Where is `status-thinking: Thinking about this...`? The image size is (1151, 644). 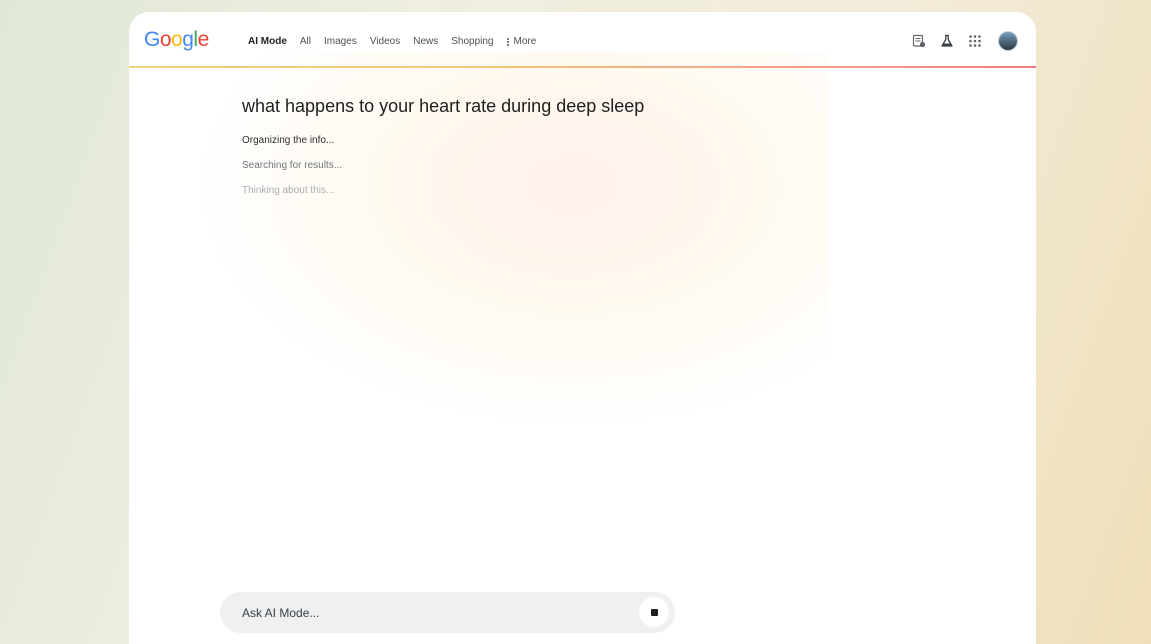 status-thinking: Thinking about this... is located at coordinates (288, 190).